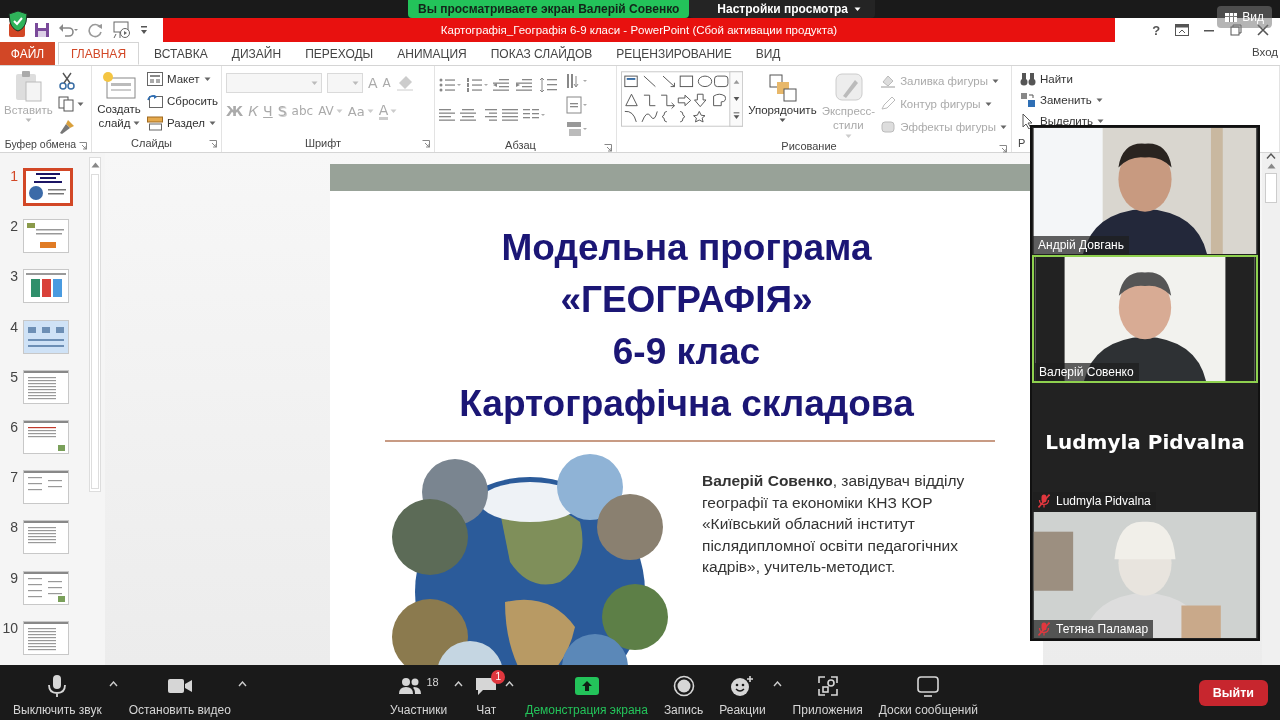  Describe the element at coordinates (122, 30) in the screenshot. I see `slideshow-icon` at that location.